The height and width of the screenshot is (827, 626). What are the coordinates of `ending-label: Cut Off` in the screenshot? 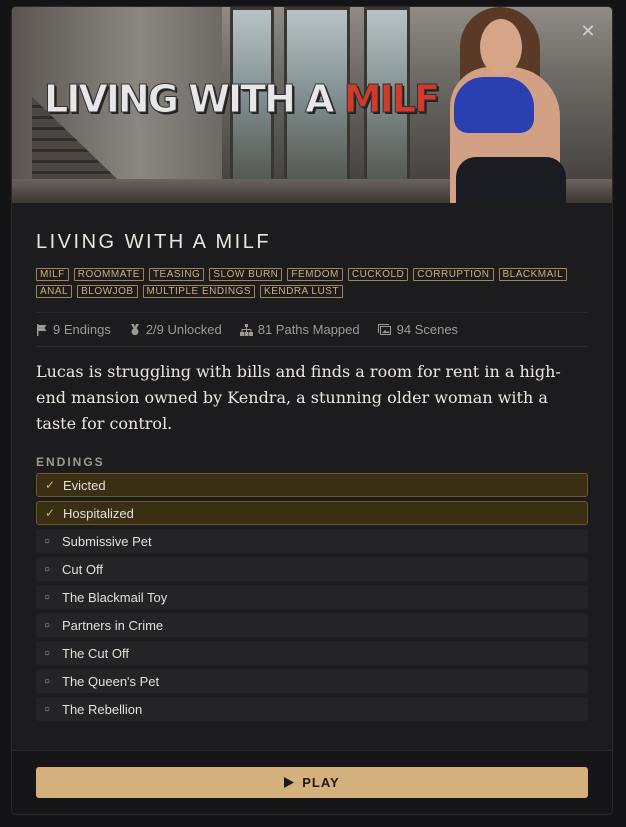 It's located at (82, 569).